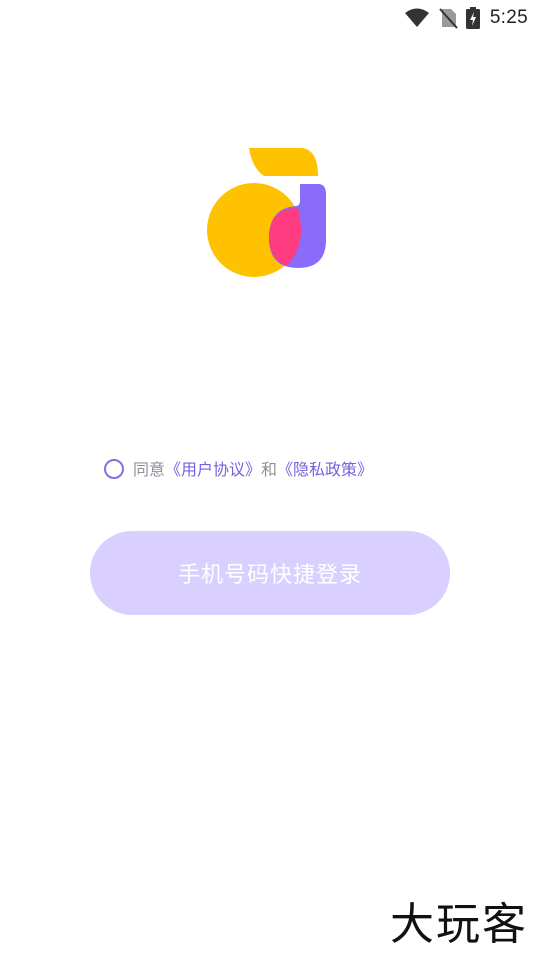 The width and height of the screenshot is (540, 959). Describe the element at coordinates (270, 213) in the screenshot. I see `app-logo` at that location.